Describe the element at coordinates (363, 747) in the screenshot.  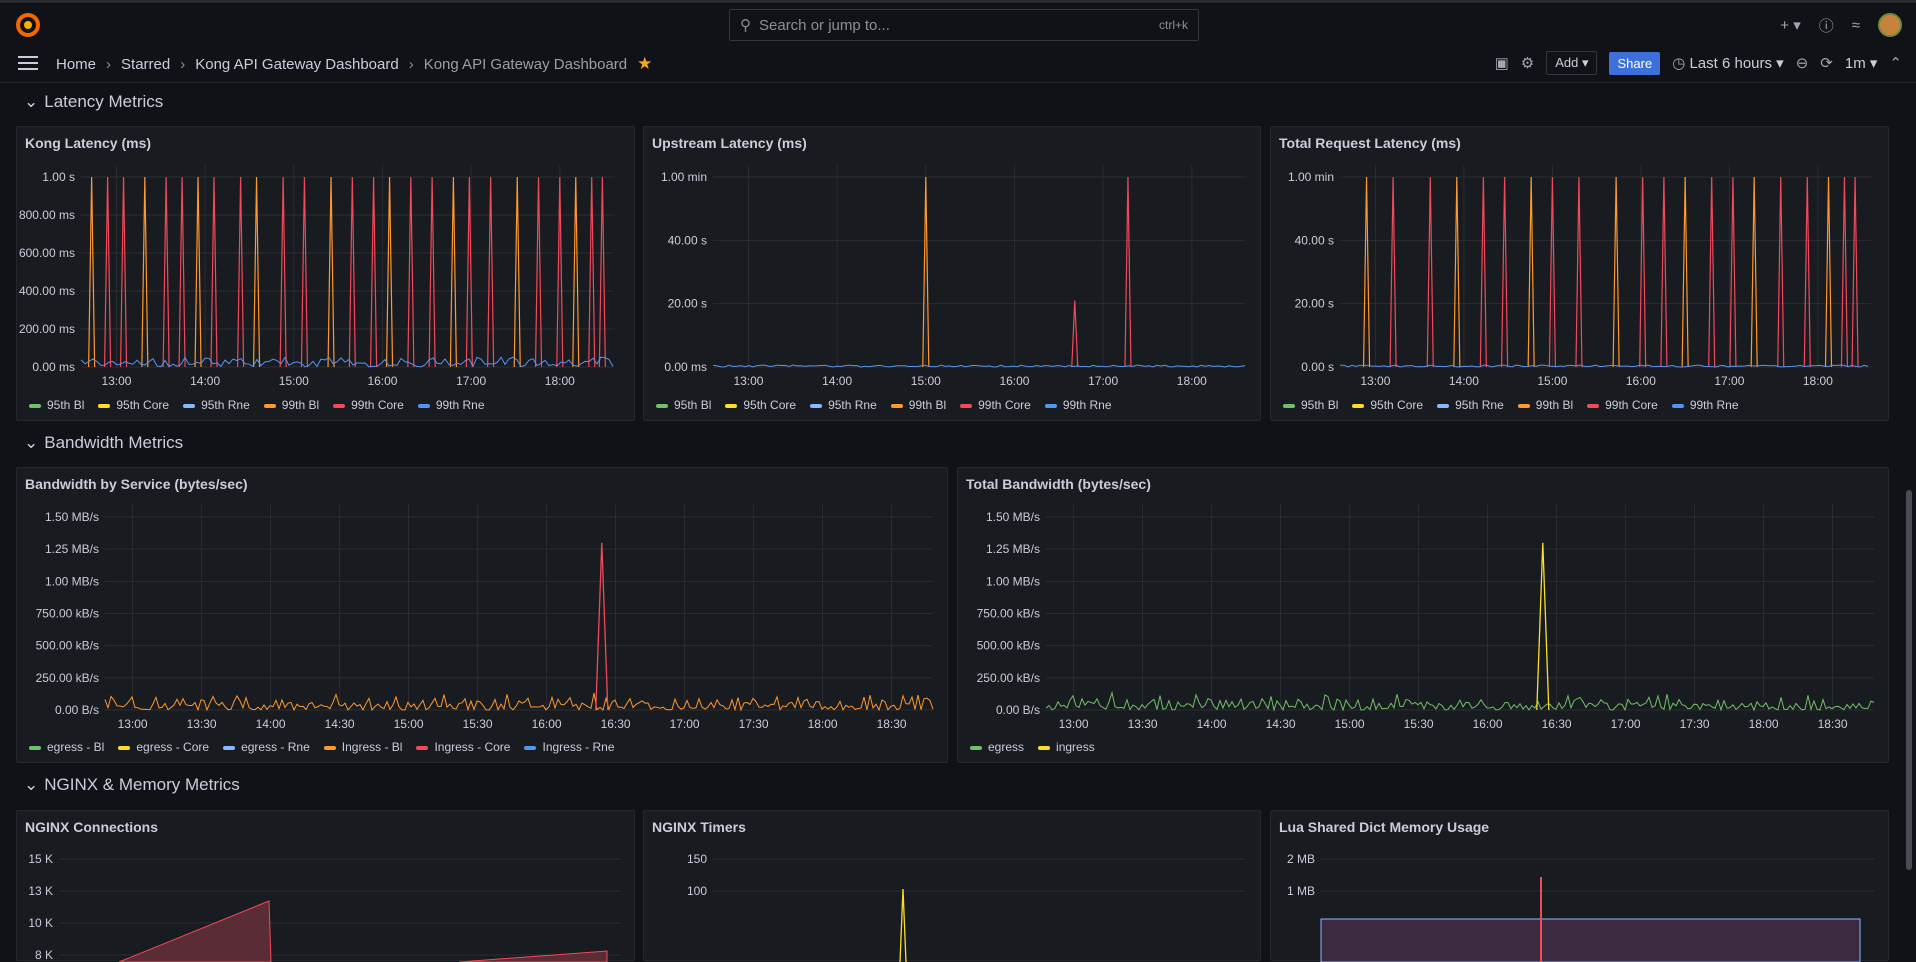
I see `legend-item: Ingress - Bl` at that location.